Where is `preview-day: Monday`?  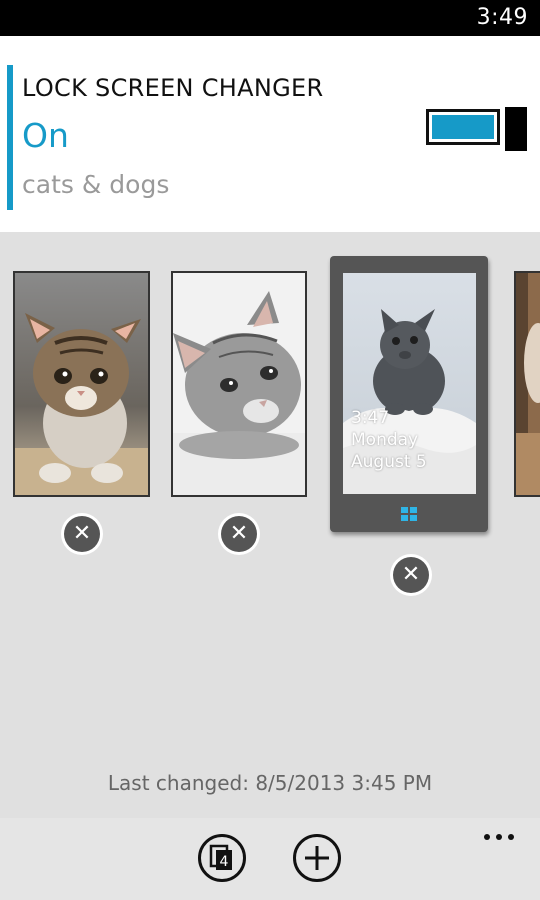
preview-day: Monday is located at coordinates (385, 440).